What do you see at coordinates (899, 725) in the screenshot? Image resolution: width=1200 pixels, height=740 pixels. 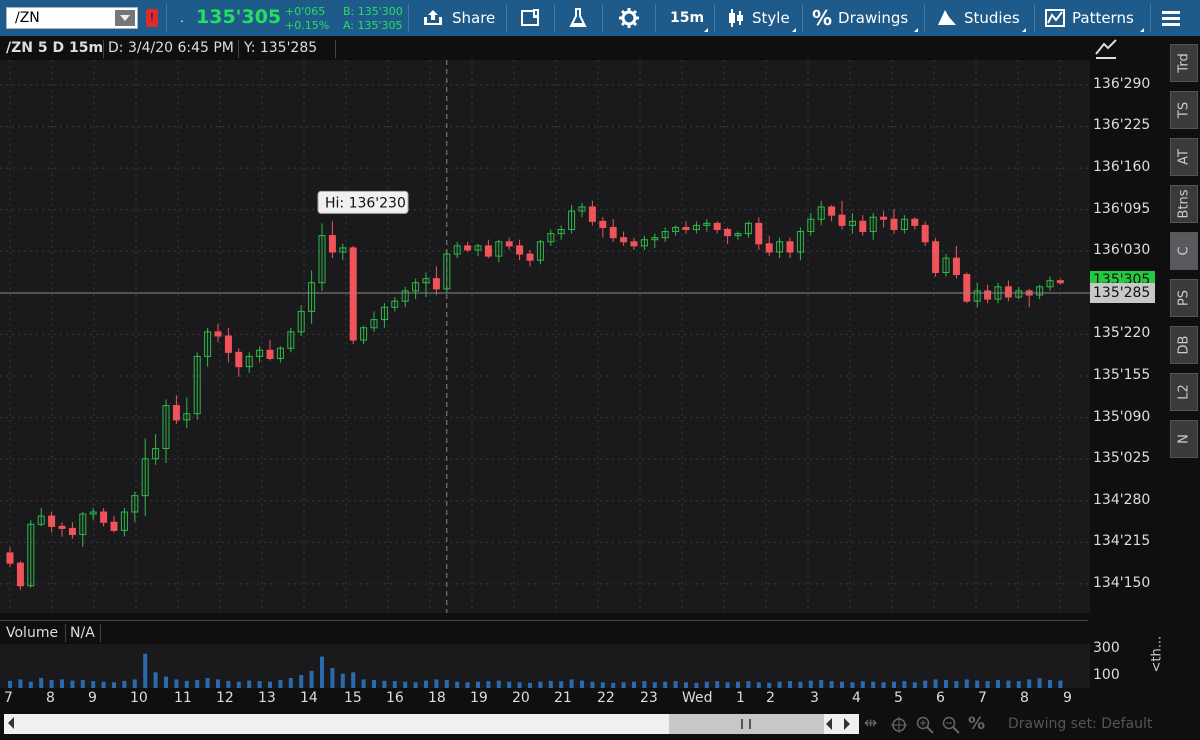 I see `crosshair-icon` at bounding box center [899, 725].